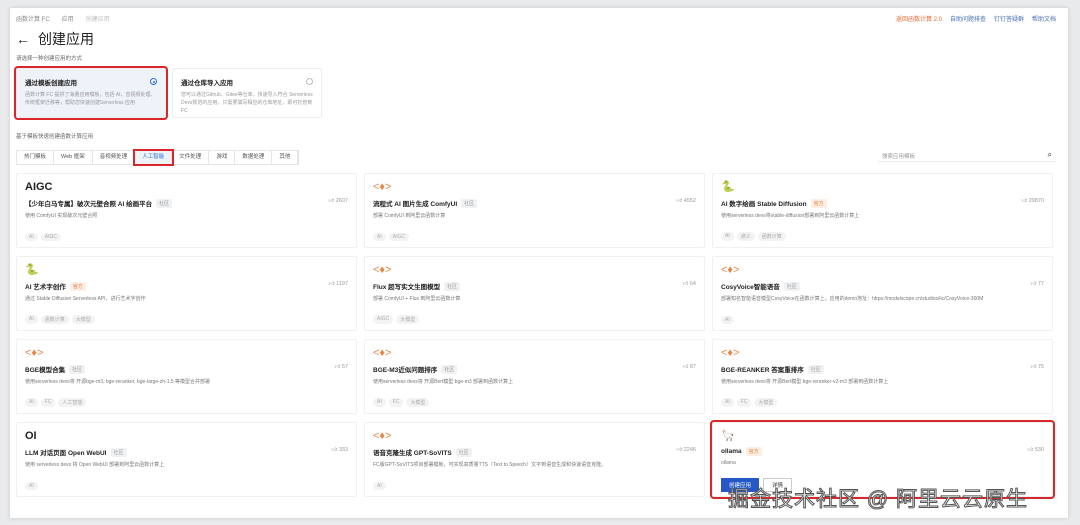  What do you see at coordinates (23, 39) in the screenshot?
I see `back-arrow-icon: ←` at bounding box center [23, 39].